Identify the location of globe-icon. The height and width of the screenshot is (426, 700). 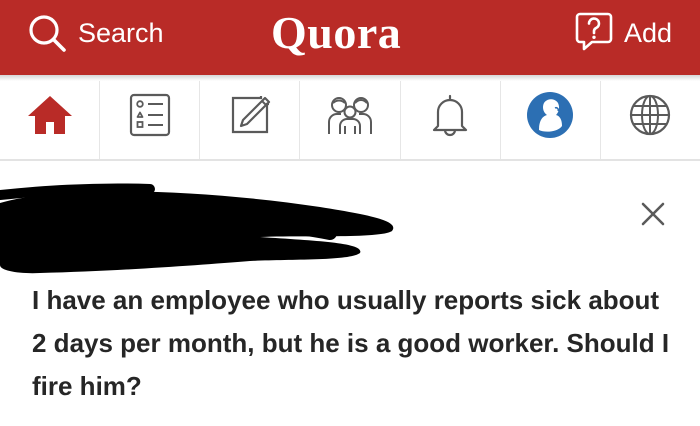
(650, 117).